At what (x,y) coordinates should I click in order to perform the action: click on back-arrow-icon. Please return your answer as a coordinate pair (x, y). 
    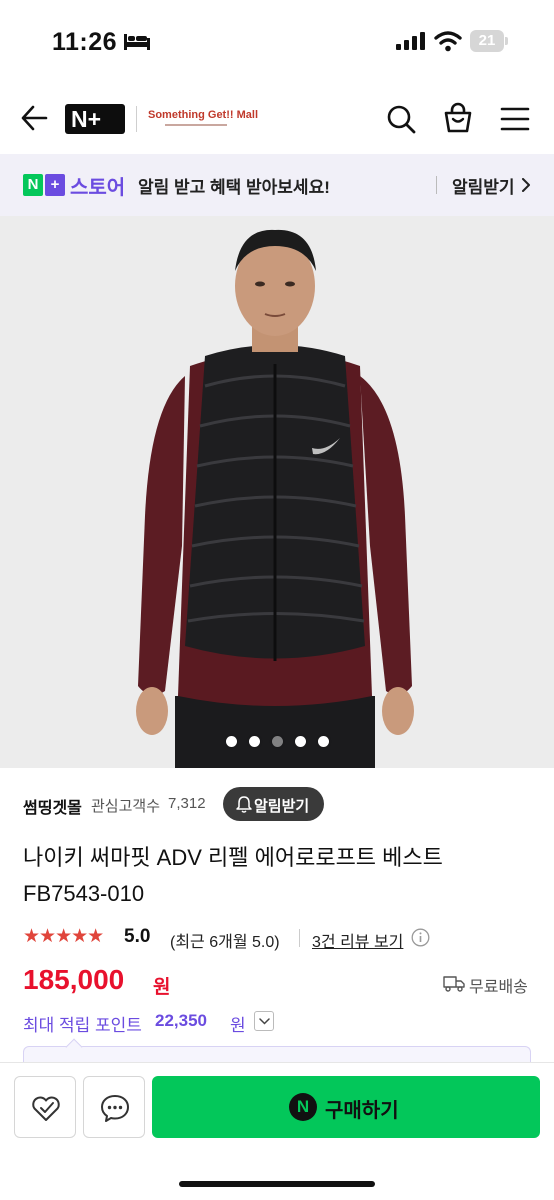
    Looking at the image, I should click on (34, 118).